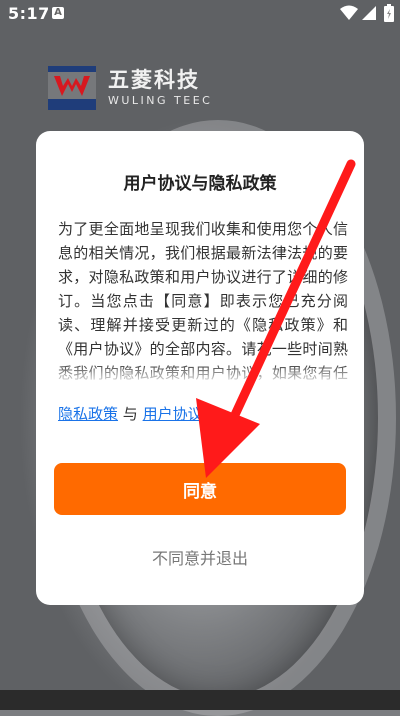 The width and height of the screenshot is (400, 716). I want to click on brand-name-en: WULING TEEC, so click(160, 100).